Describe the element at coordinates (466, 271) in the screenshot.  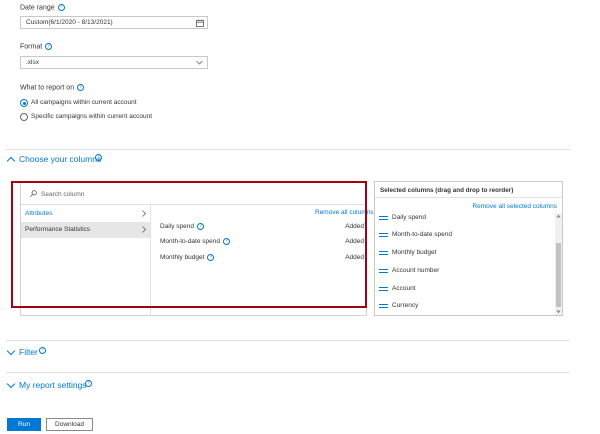
I see `selected-column-item: Account number` at that location.